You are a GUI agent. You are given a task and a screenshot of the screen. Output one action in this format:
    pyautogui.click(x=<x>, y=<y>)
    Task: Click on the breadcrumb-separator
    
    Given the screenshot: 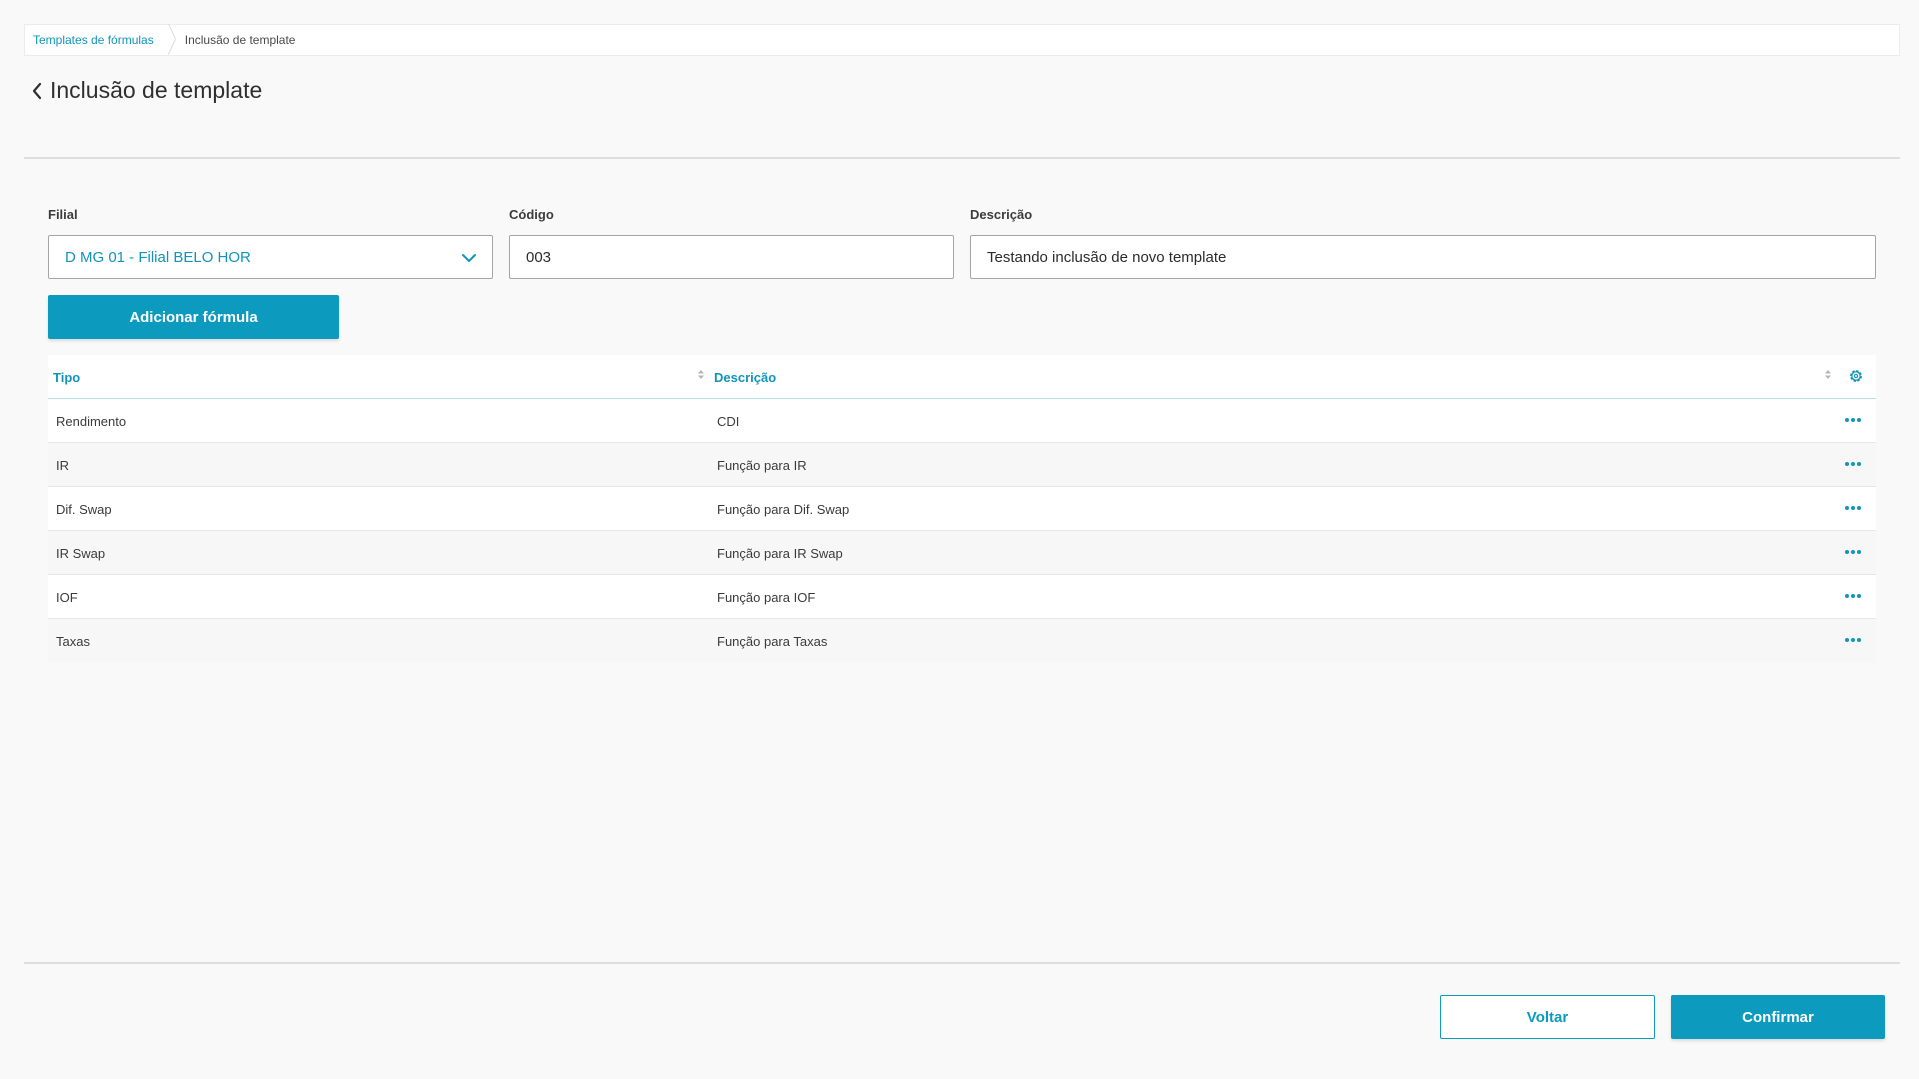 What is the action you would take?
    pyautogui.click(x=168, y=40)
    